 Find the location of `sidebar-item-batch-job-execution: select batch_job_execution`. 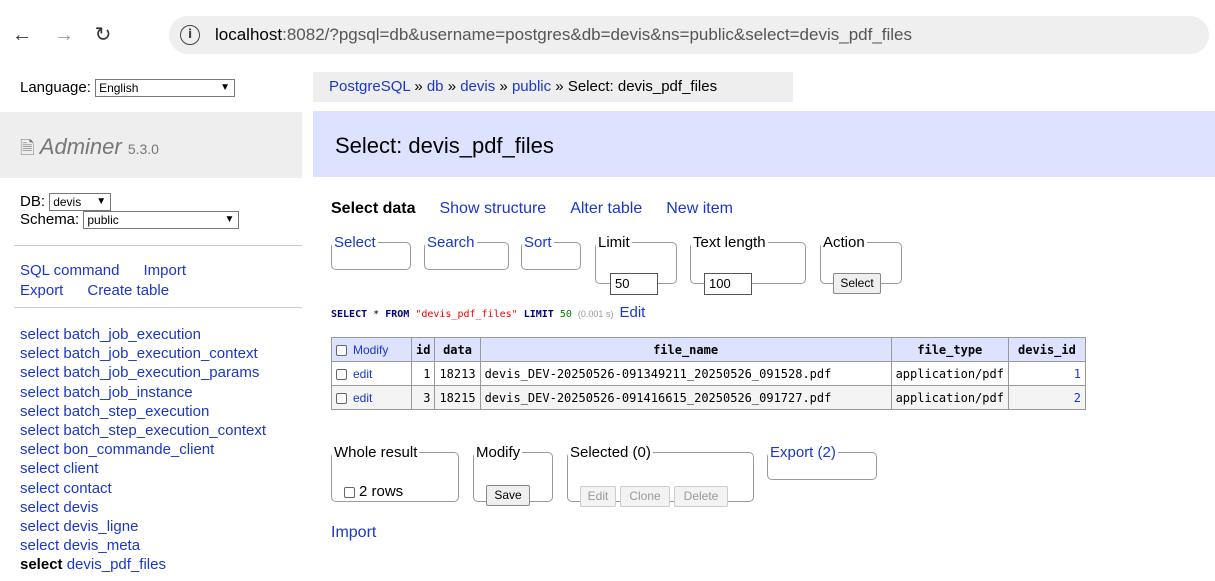

sidebar-item-batch-job-execution: select batch_job_execution is located at coordinates (161, 334).